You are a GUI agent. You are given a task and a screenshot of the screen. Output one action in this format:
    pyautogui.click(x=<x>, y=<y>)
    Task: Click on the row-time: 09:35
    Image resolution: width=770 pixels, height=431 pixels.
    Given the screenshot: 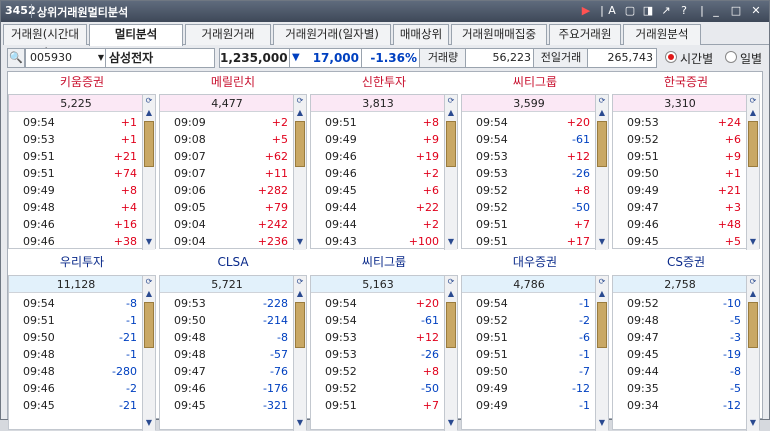 What is the action you would take?
    pyautogui.click(x=643, y=388)
    